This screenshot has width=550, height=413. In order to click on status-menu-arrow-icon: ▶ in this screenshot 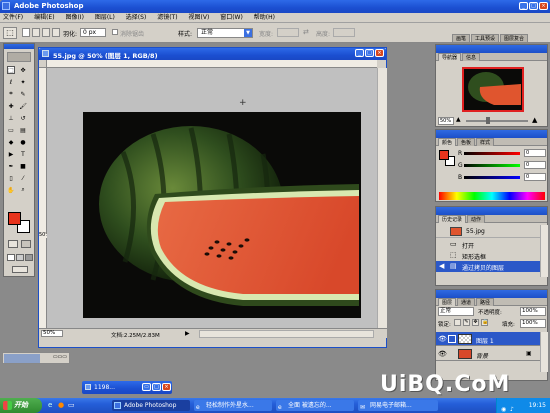, I will do `click(187, 333)`.